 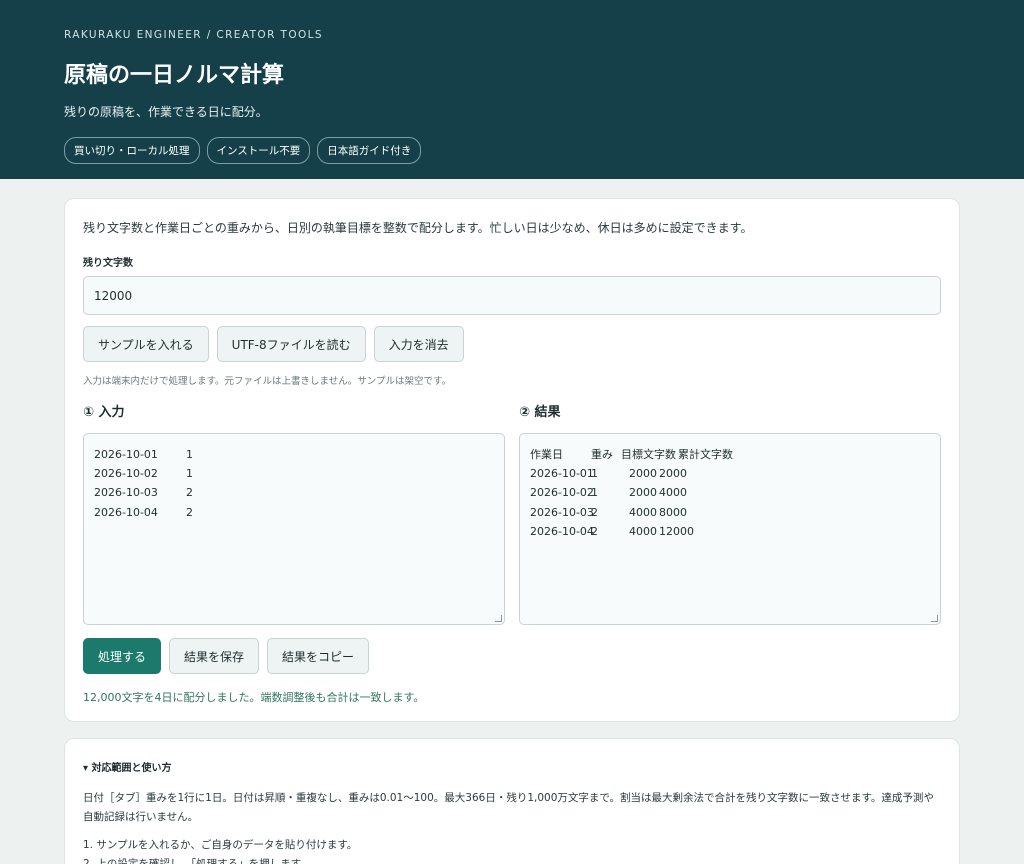 I want to click on input-toolbar: サンプルを入れる UTF-8ファイルを読む 入力を消去, so click(x=512, y=344).